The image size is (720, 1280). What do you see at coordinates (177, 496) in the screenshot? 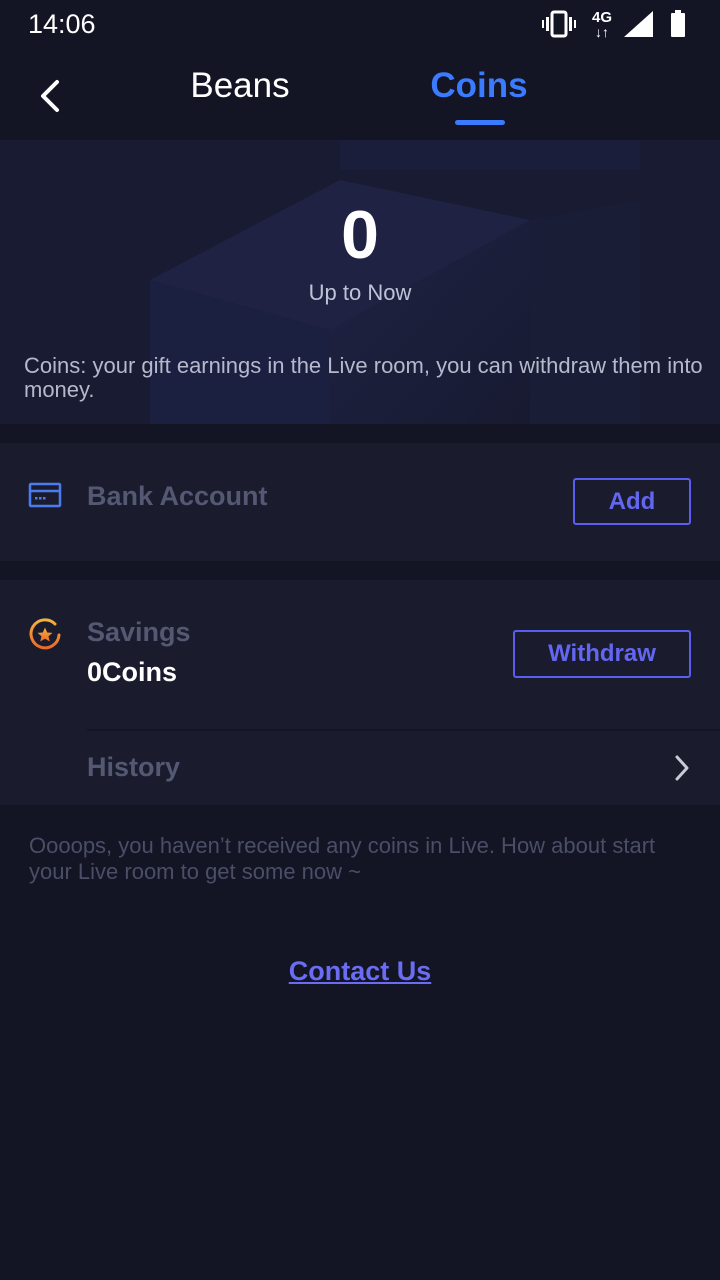
I see `bank-account-label: Bank Account` at bounding box center [177, 496].